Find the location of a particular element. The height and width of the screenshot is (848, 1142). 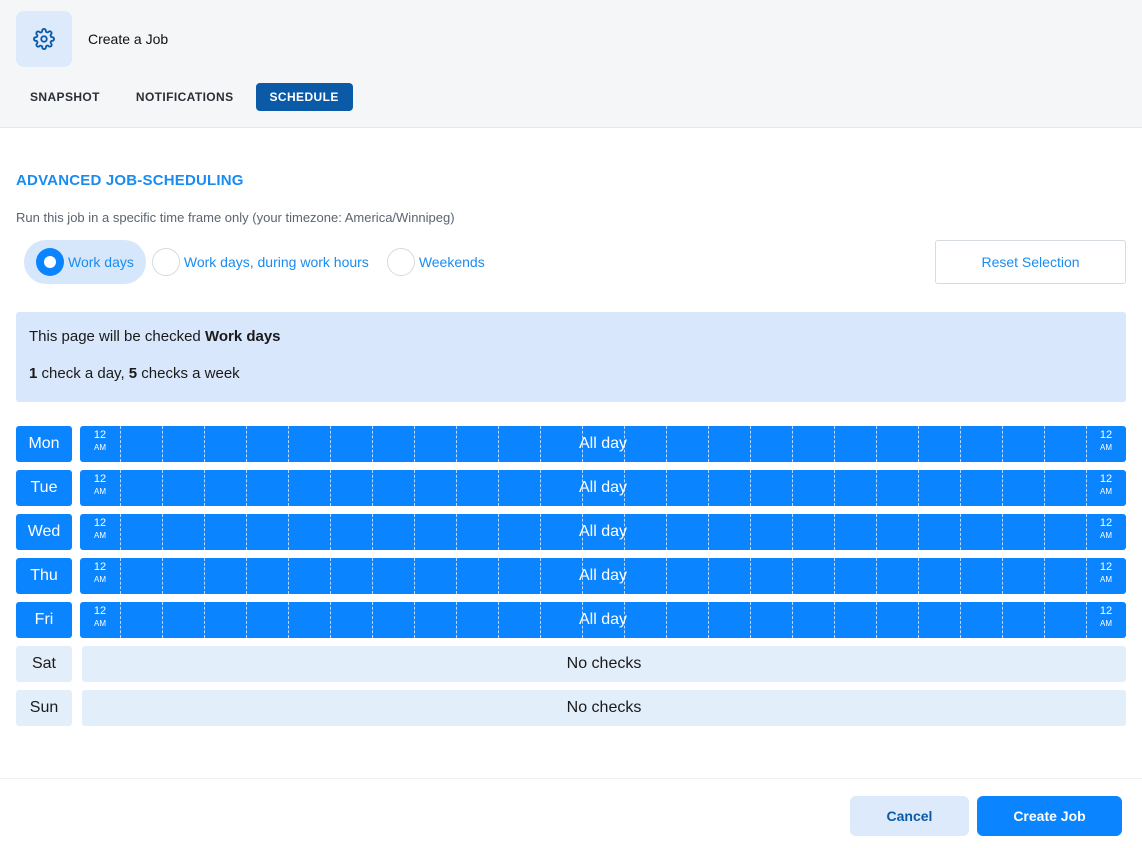

day-bar-label: No checks is located at coordinates (604, 707).